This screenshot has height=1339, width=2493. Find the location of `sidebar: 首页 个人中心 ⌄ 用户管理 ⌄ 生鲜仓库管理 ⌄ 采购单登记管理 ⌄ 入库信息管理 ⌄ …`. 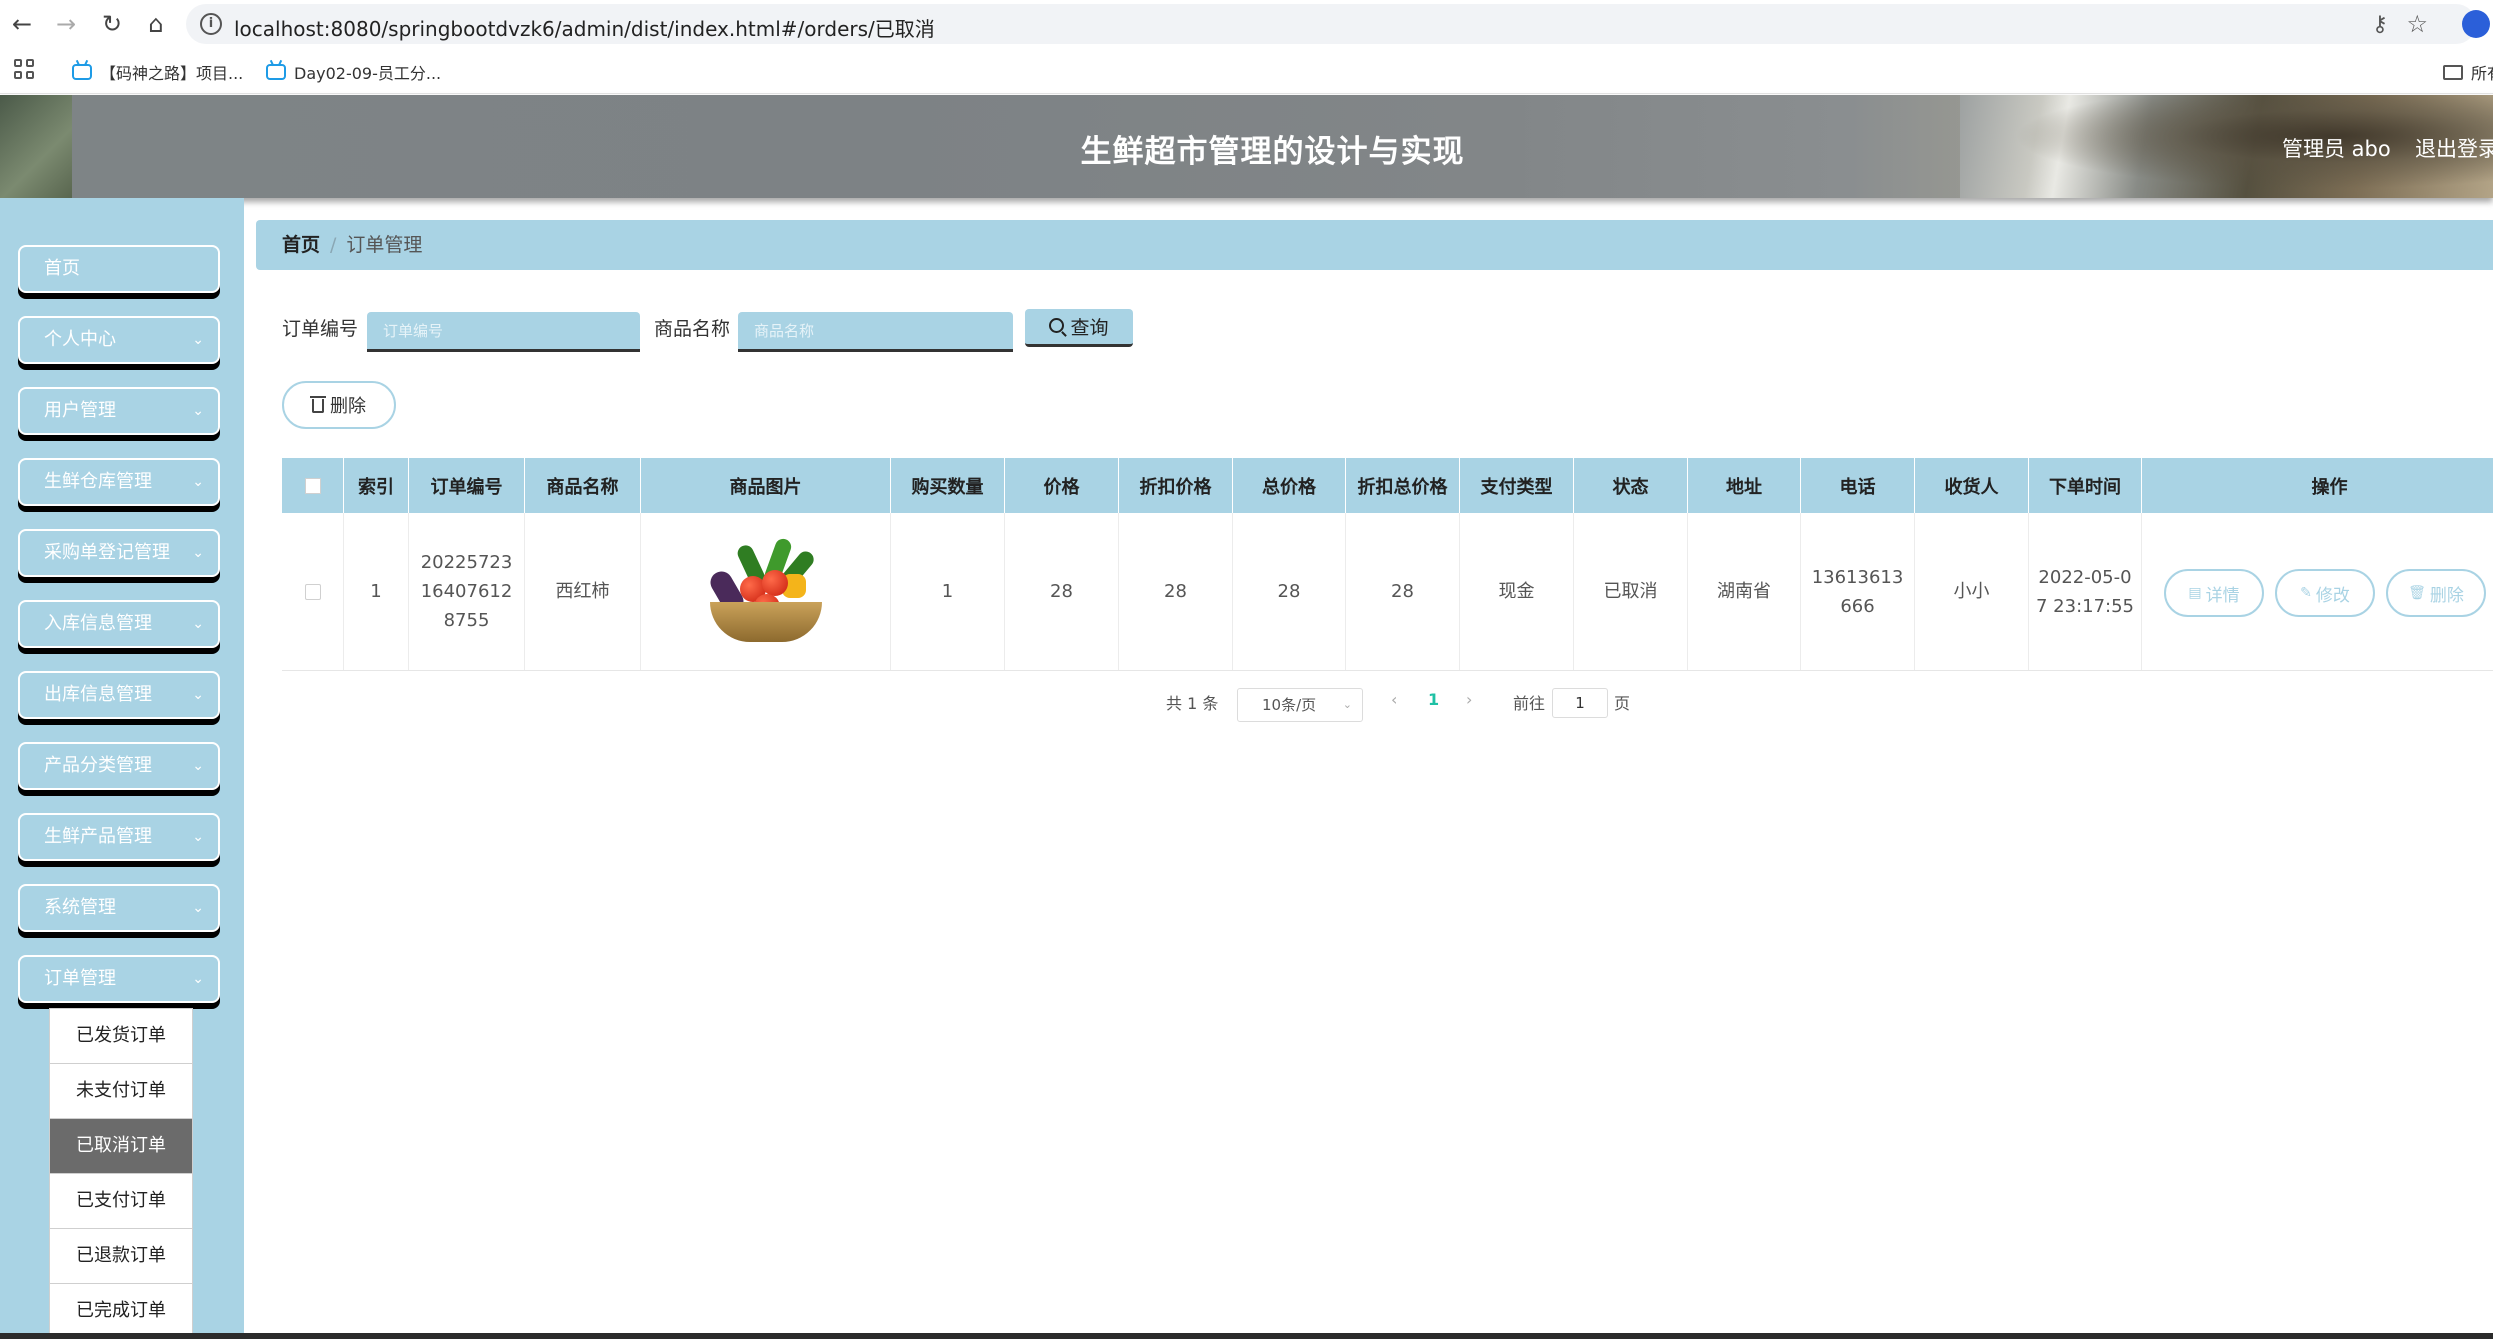

sidebar: 首页 个人中心 ⌄ 用户管理 ⌄ 生鲜仓库管理 ⌄ 采购单登记管理 ⌄ 入库信息管理 ⌄ … is located at coordinates (122, 768).